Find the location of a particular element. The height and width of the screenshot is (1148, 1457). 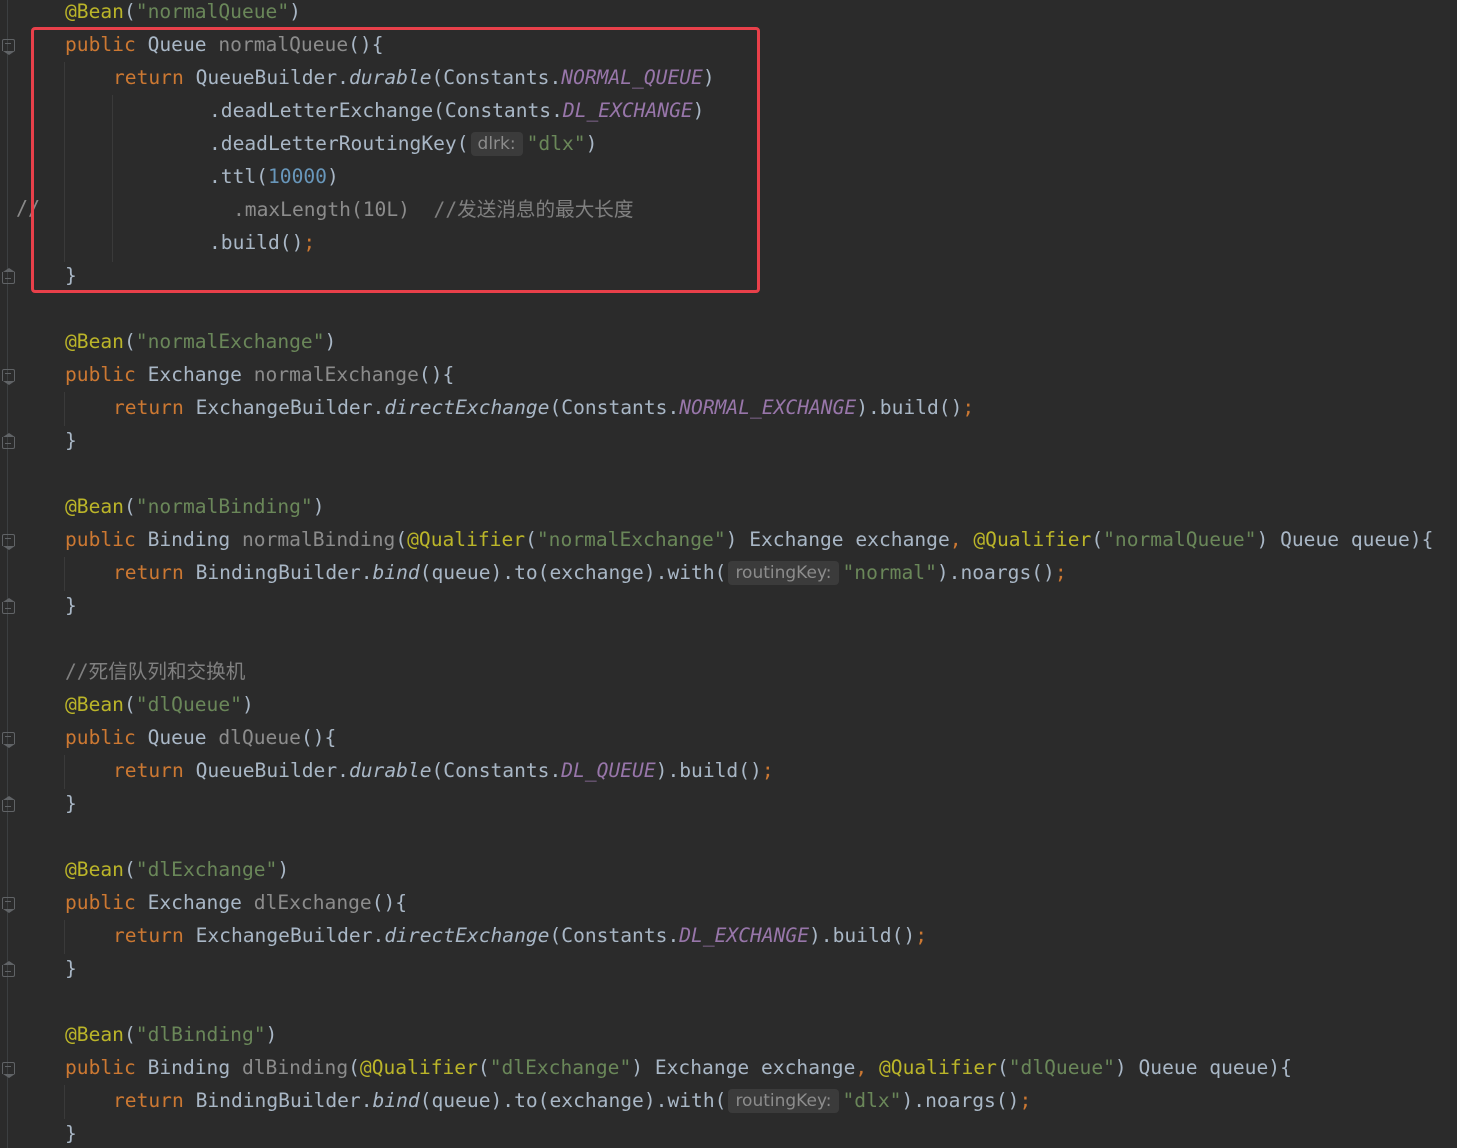

method-name: dlQueue is located at coordinates (259, 737).